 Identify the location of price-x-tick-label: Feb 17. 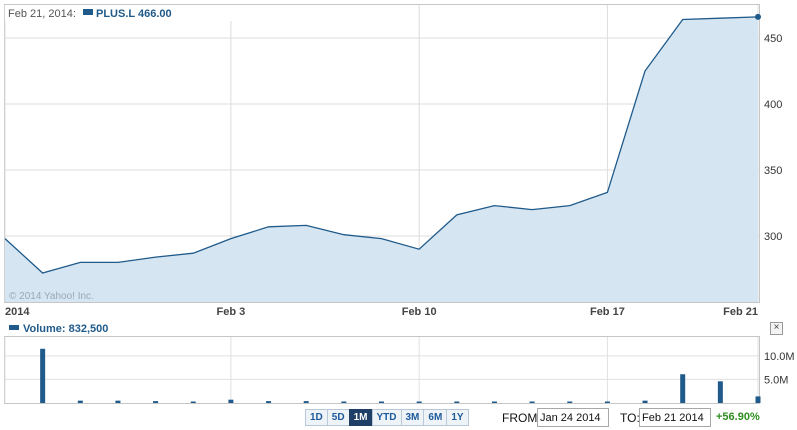
(607, 312).